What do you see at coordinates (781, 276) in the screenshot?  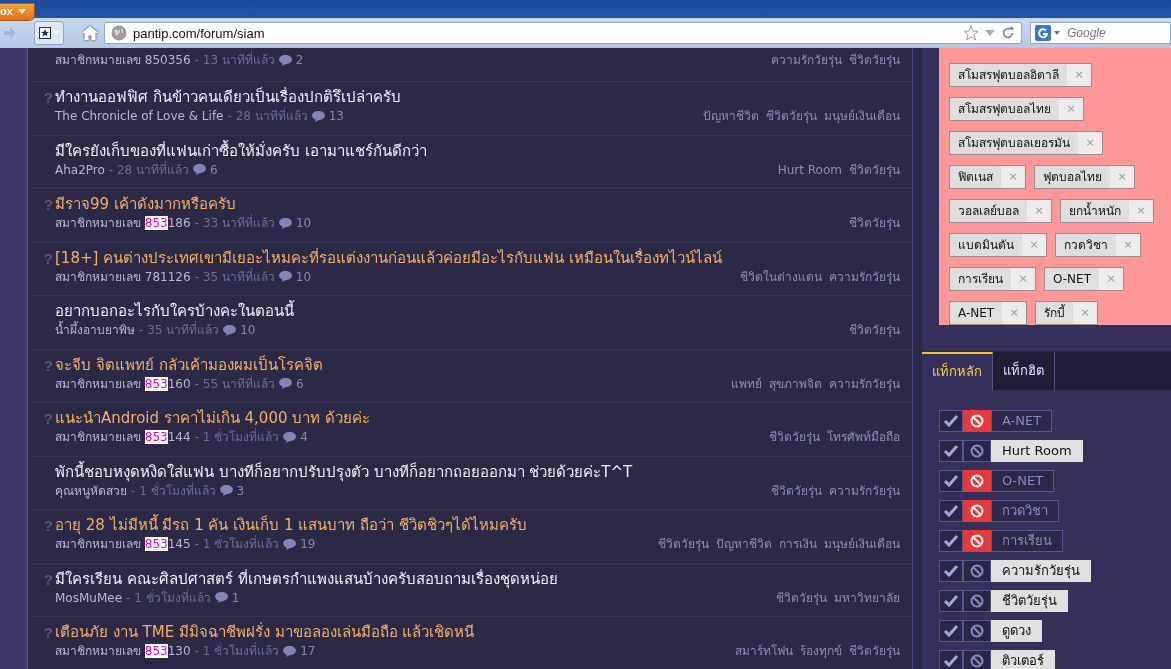 I see `tag-link: ชีวิตในต่างแดน` at bounding box center [781, 276].